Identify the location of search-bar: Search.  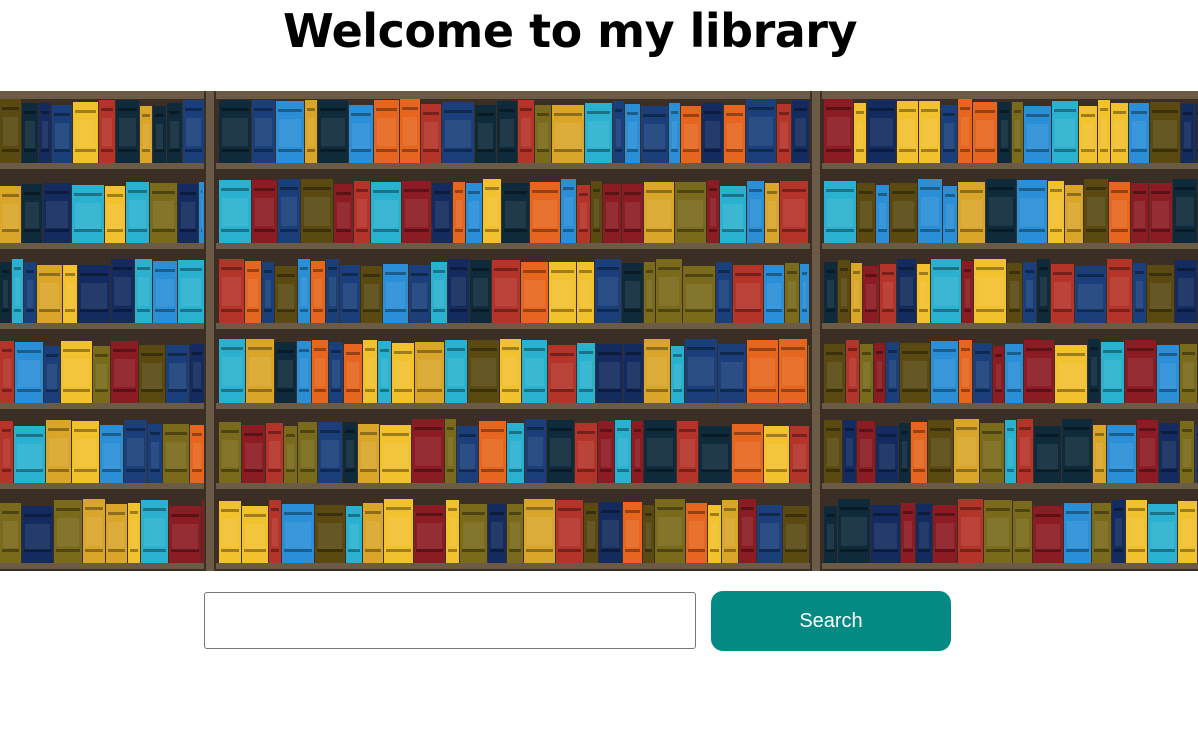
(599, 621).